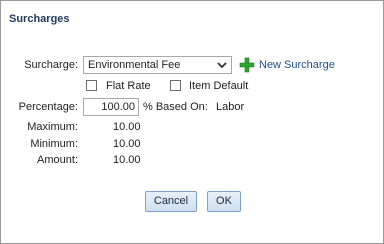 The height and width of the screenshot is (244, 384). What do you see at coordinates (54, 144) in the screenshot?
I see `minimum-label: Minimum:` at bounding box center [54, 144].